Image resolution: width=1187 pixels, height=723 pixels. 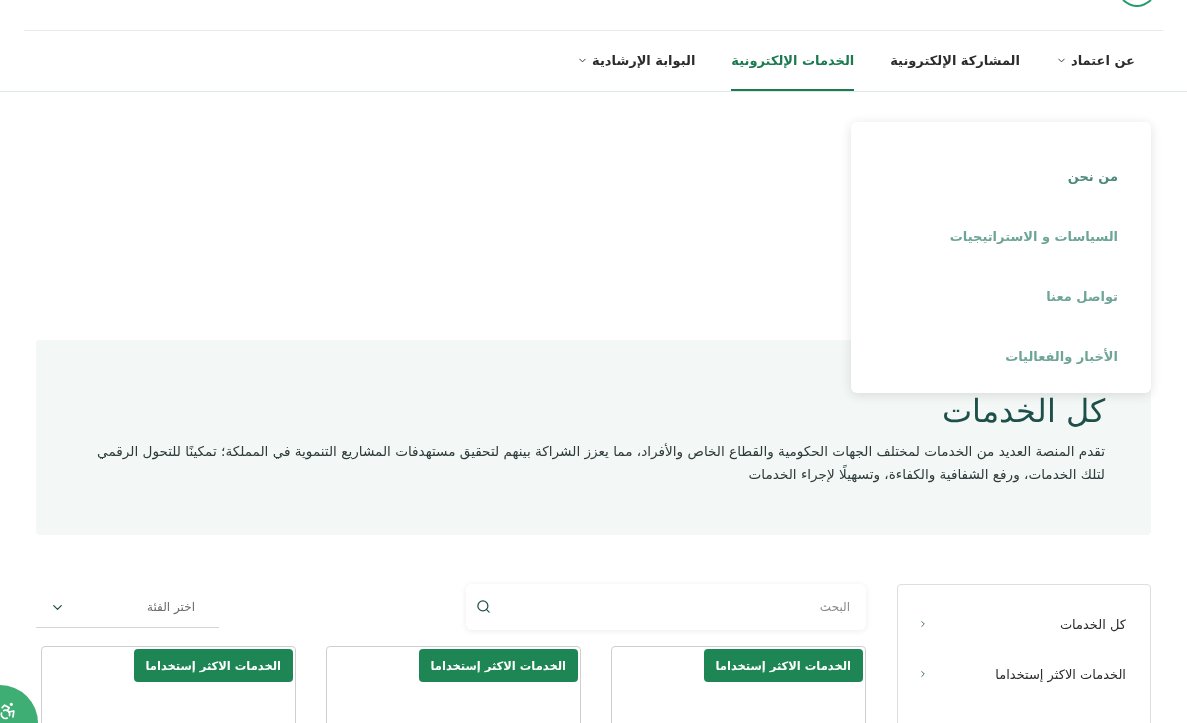 What do you see at coordinates (1095, 61) in the screenshot?
I see `nav-tab: عن اعتماد` at bounding box center [1095, 61].